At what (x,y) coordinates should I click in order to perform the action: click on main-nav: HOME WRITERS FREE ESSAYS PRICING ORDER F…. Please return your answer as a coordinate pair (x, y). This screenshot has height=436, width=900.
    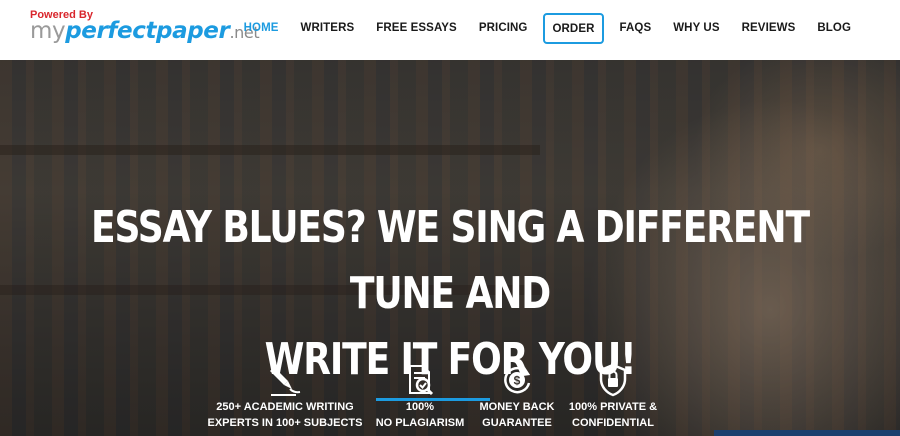
    Looking at the image, I should click on (547, 28).